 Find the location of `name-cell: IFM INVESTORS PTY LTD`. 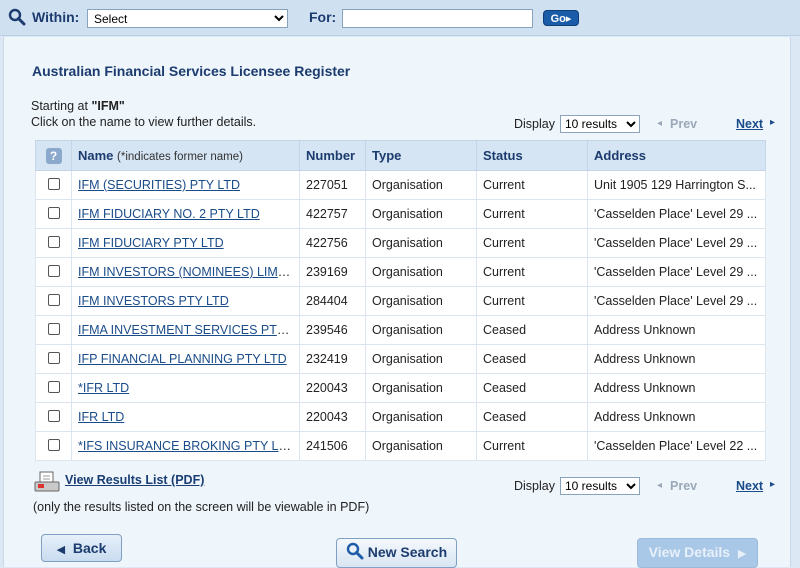

name-cell: IFM INVESTORS PTY LTD is located at coordinates (185, 301).